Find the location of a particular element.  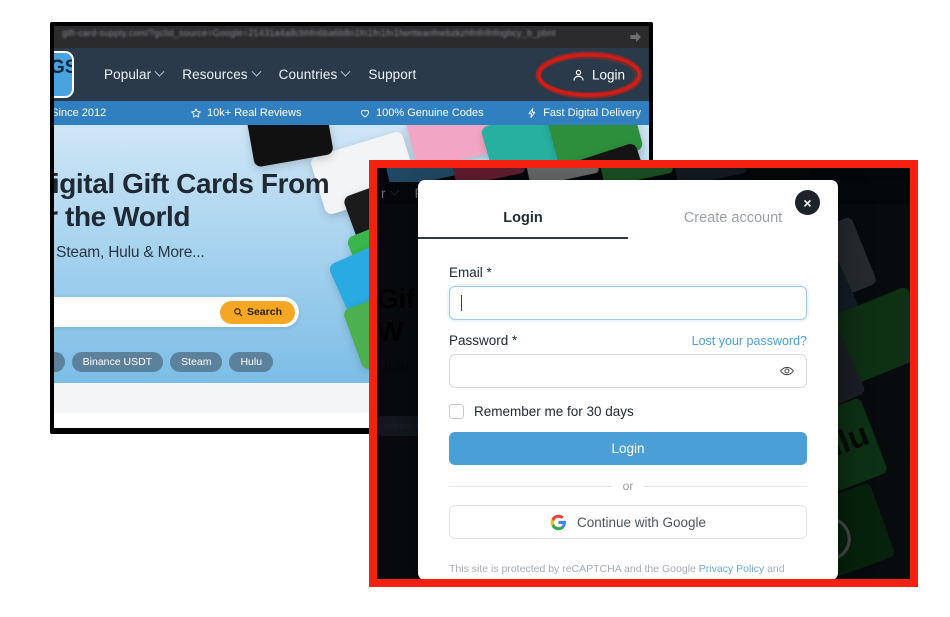

password-field is located at coordinates (628, 371).